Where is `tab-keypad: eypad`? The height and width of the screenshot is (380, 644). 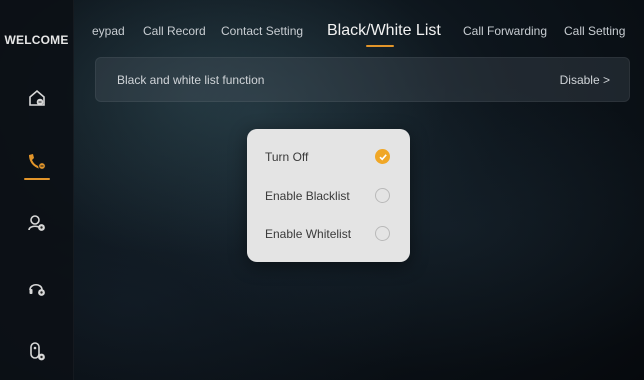
tab-keypad: eypad is located at coordinates (108, 31).